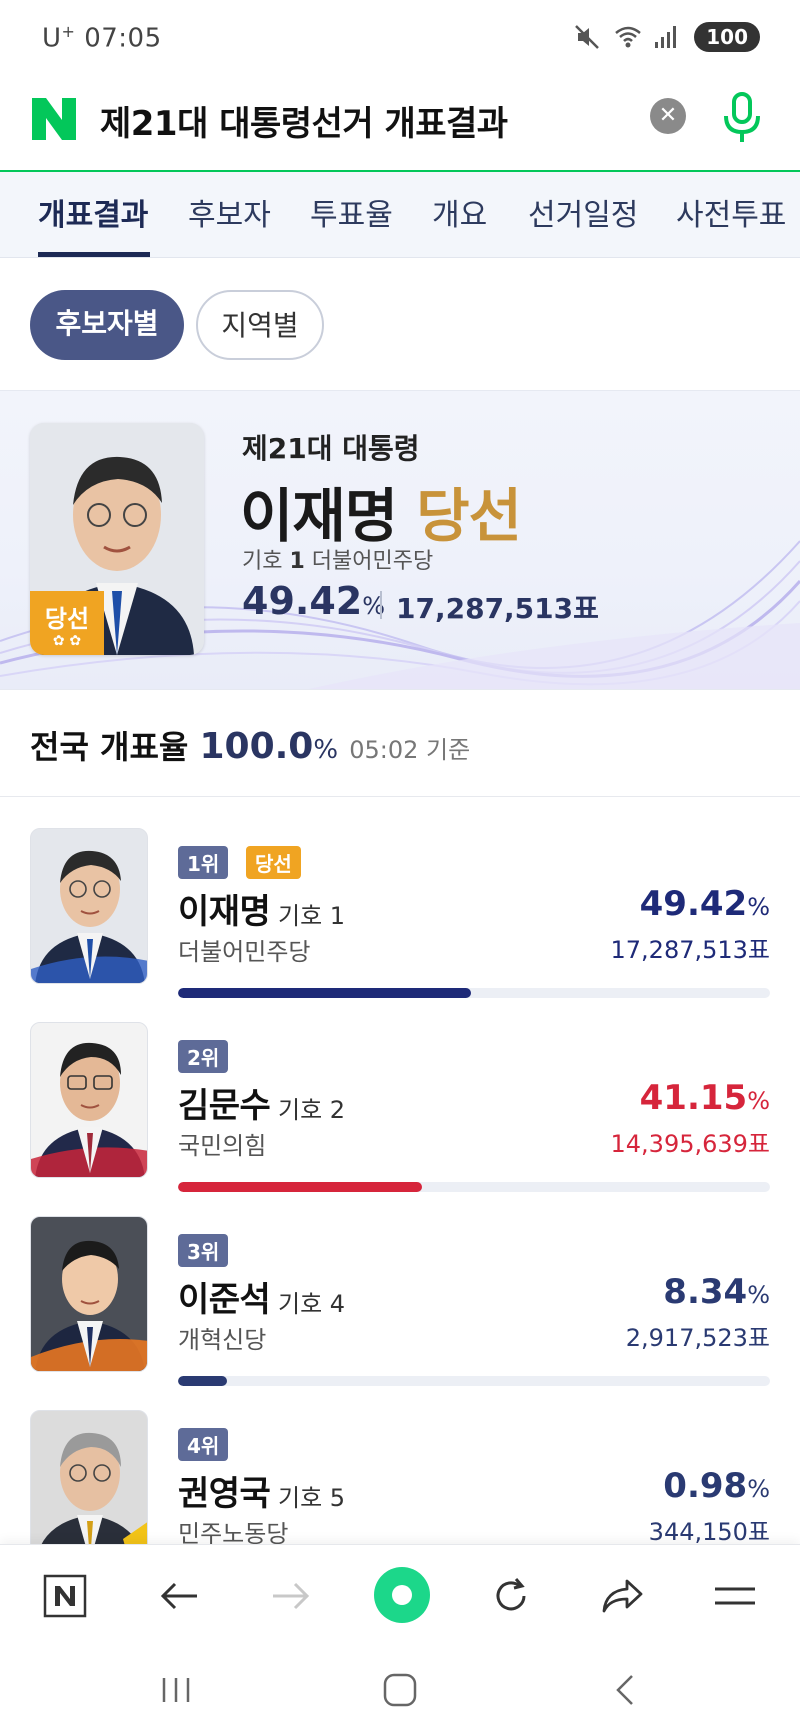 The width and height of the screenshot is (800, 1734). I want to click on rank-badge: 4위, so click(203, 1444).